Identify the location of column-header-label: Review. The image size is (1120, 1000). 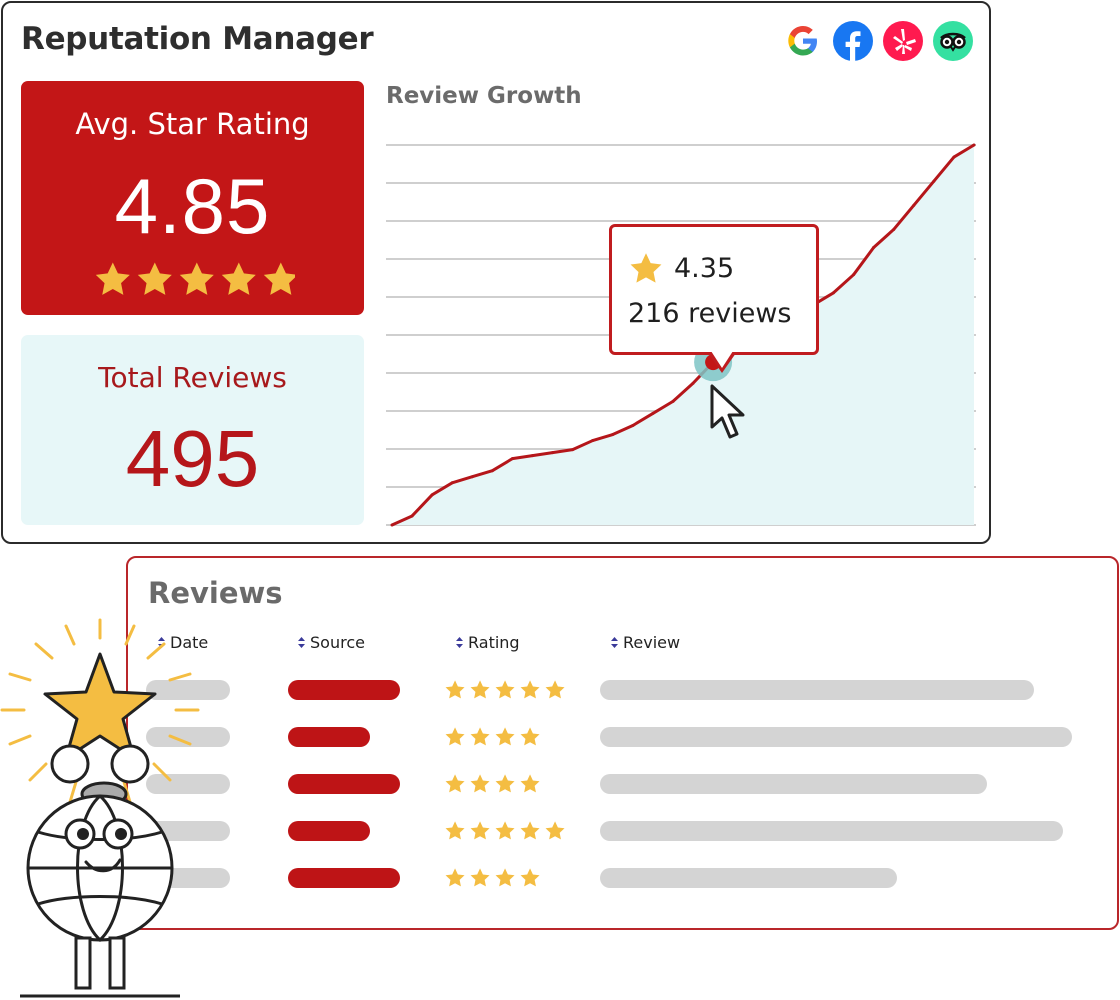
(652, 642).